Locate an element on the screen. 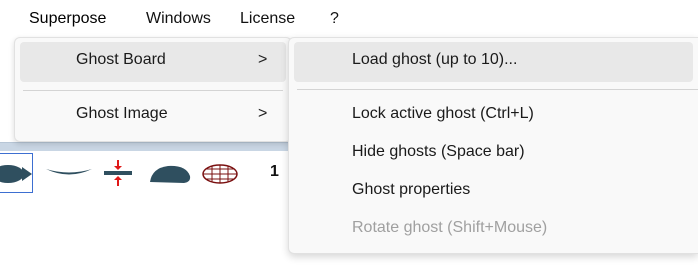 This screenshot has width=698, height=269. split-arrows-icon is located at coordinates (118, 173).